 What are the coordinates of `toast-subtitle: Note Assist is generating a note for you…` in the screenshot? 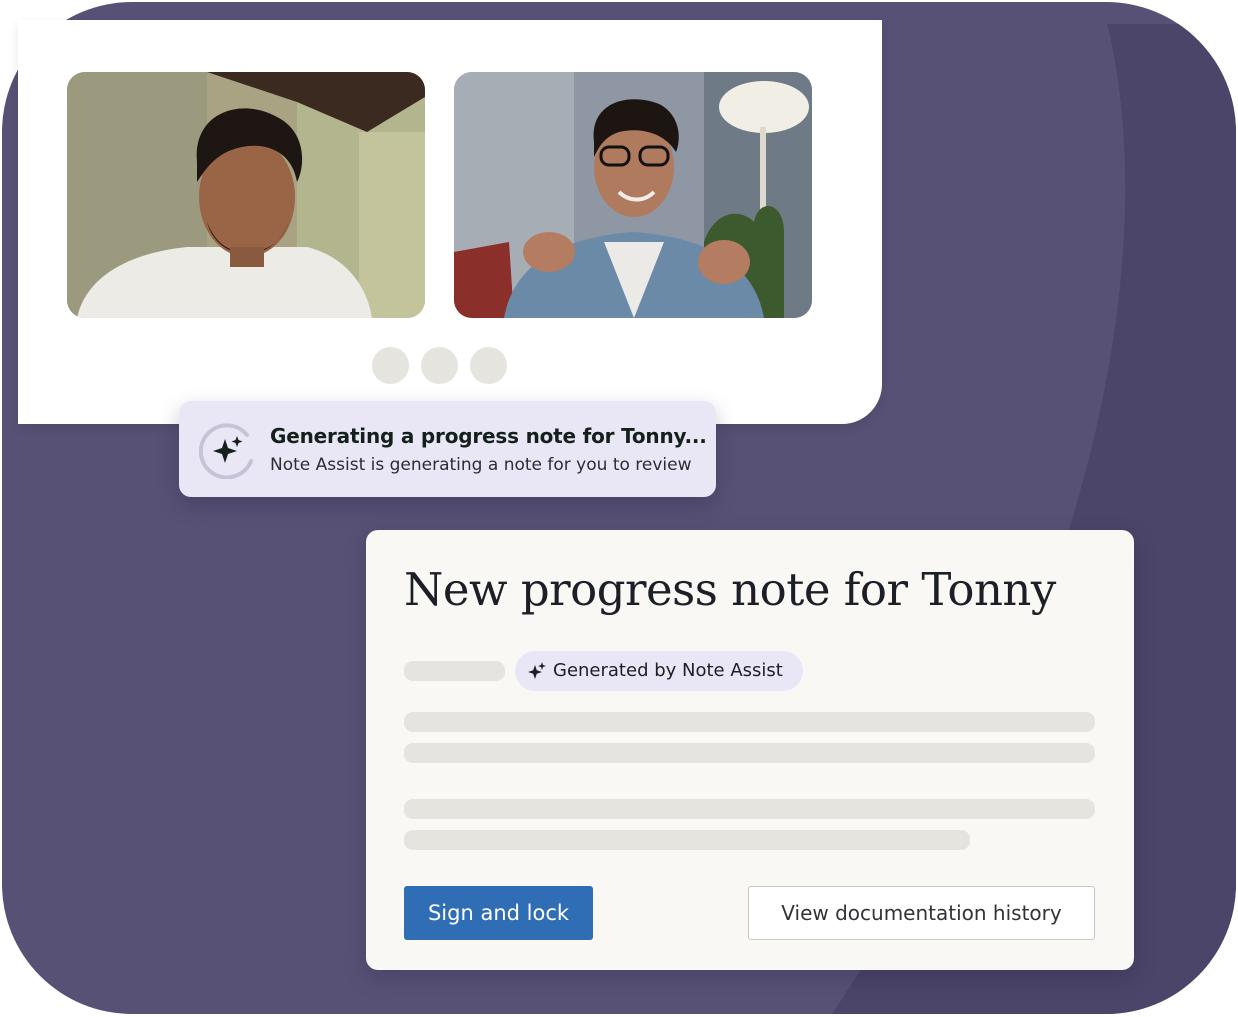 It's located at (481, 465).